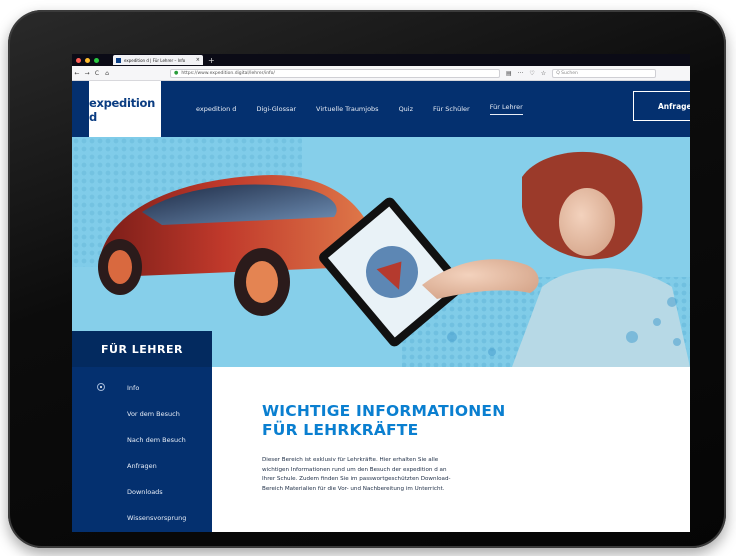 Image resolution: width=736 pixels, height=556 pixels. What do you see at coordinates (347, 109) in the screenshot?
I see `nav-item-virtuelle-traumjobs: Virtuelle Traumjobs` at bounding box center [347, 109].